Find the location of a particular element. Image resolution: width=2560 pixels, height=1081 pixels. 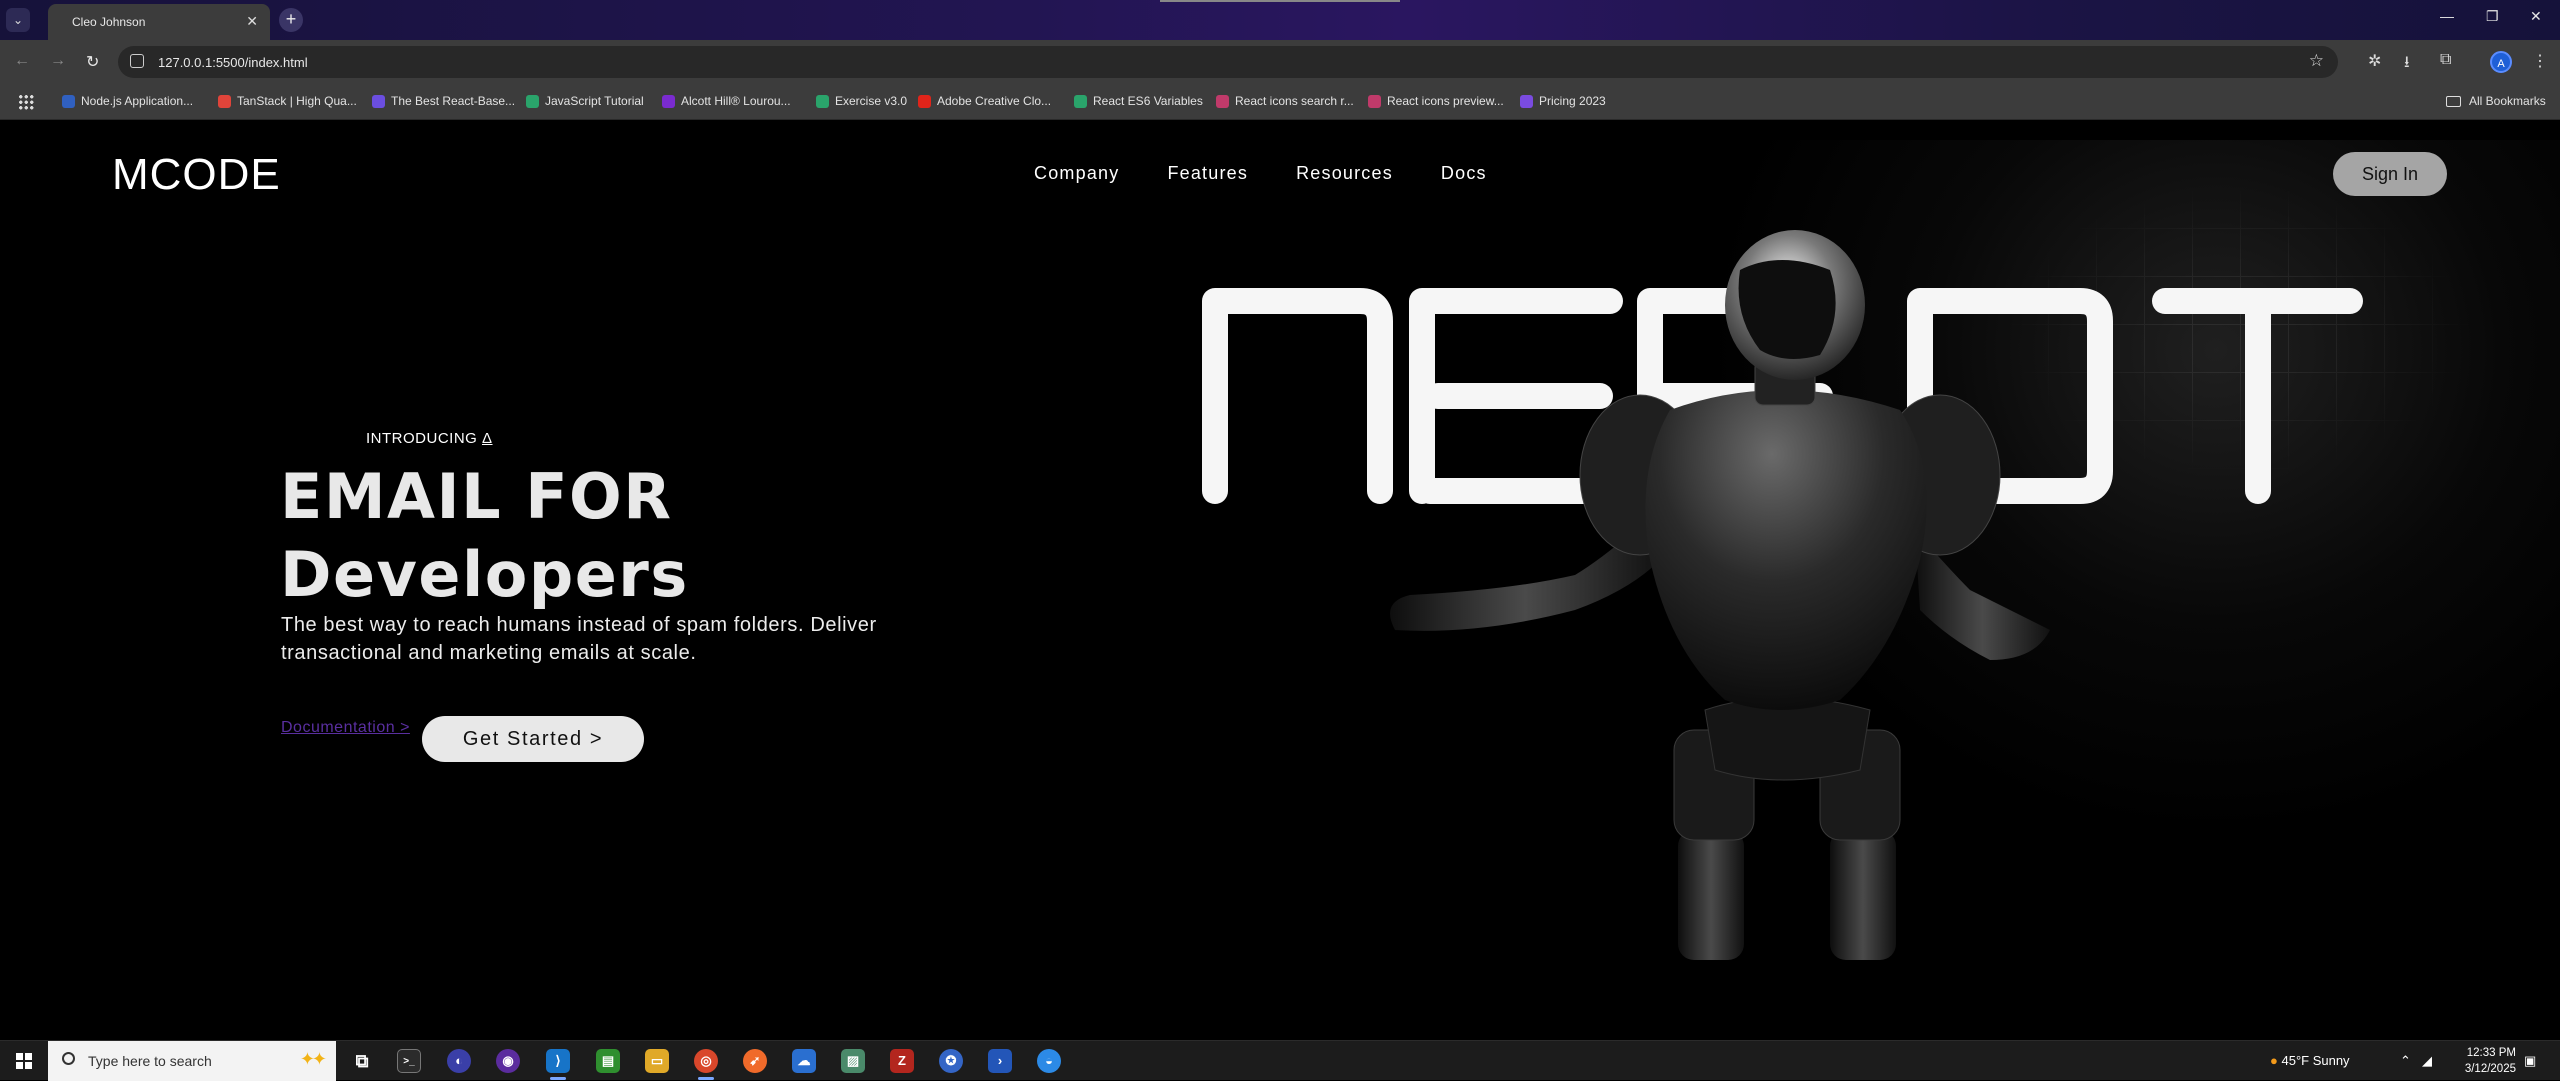

forward-icon: → is located at coordinates (58, 61).